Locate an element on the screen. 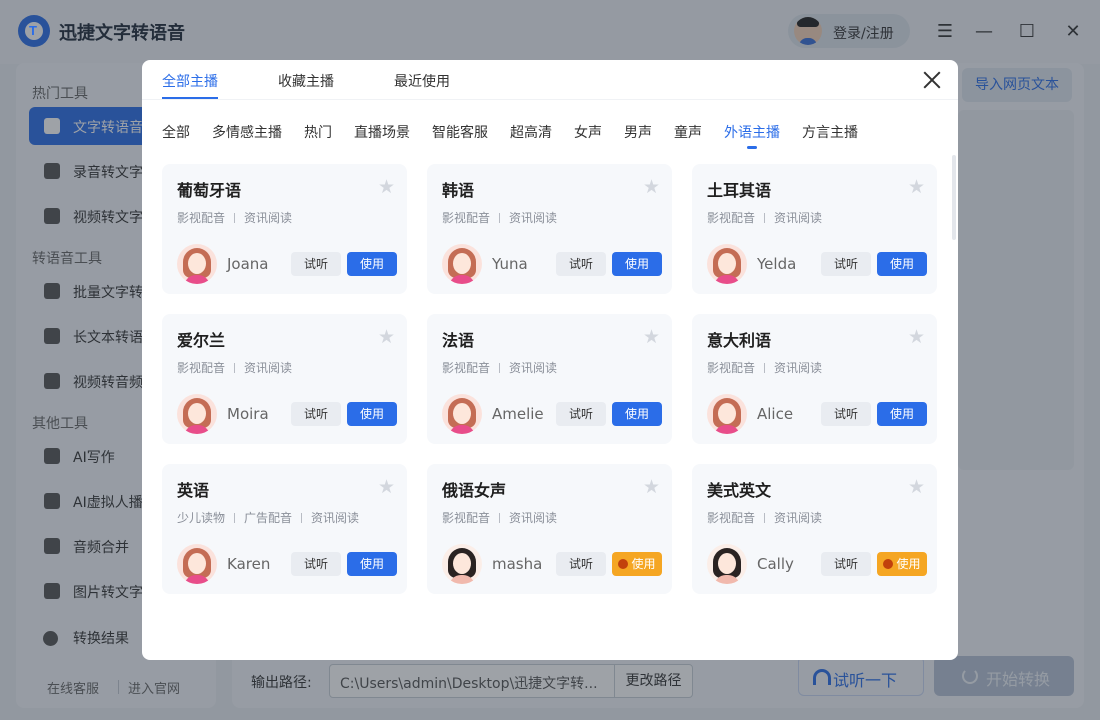  voice-card-italian: 意大利语 ★ 影视配音 资讯阅读 Alice 试听 使用 is located at coordinates (814, 379).